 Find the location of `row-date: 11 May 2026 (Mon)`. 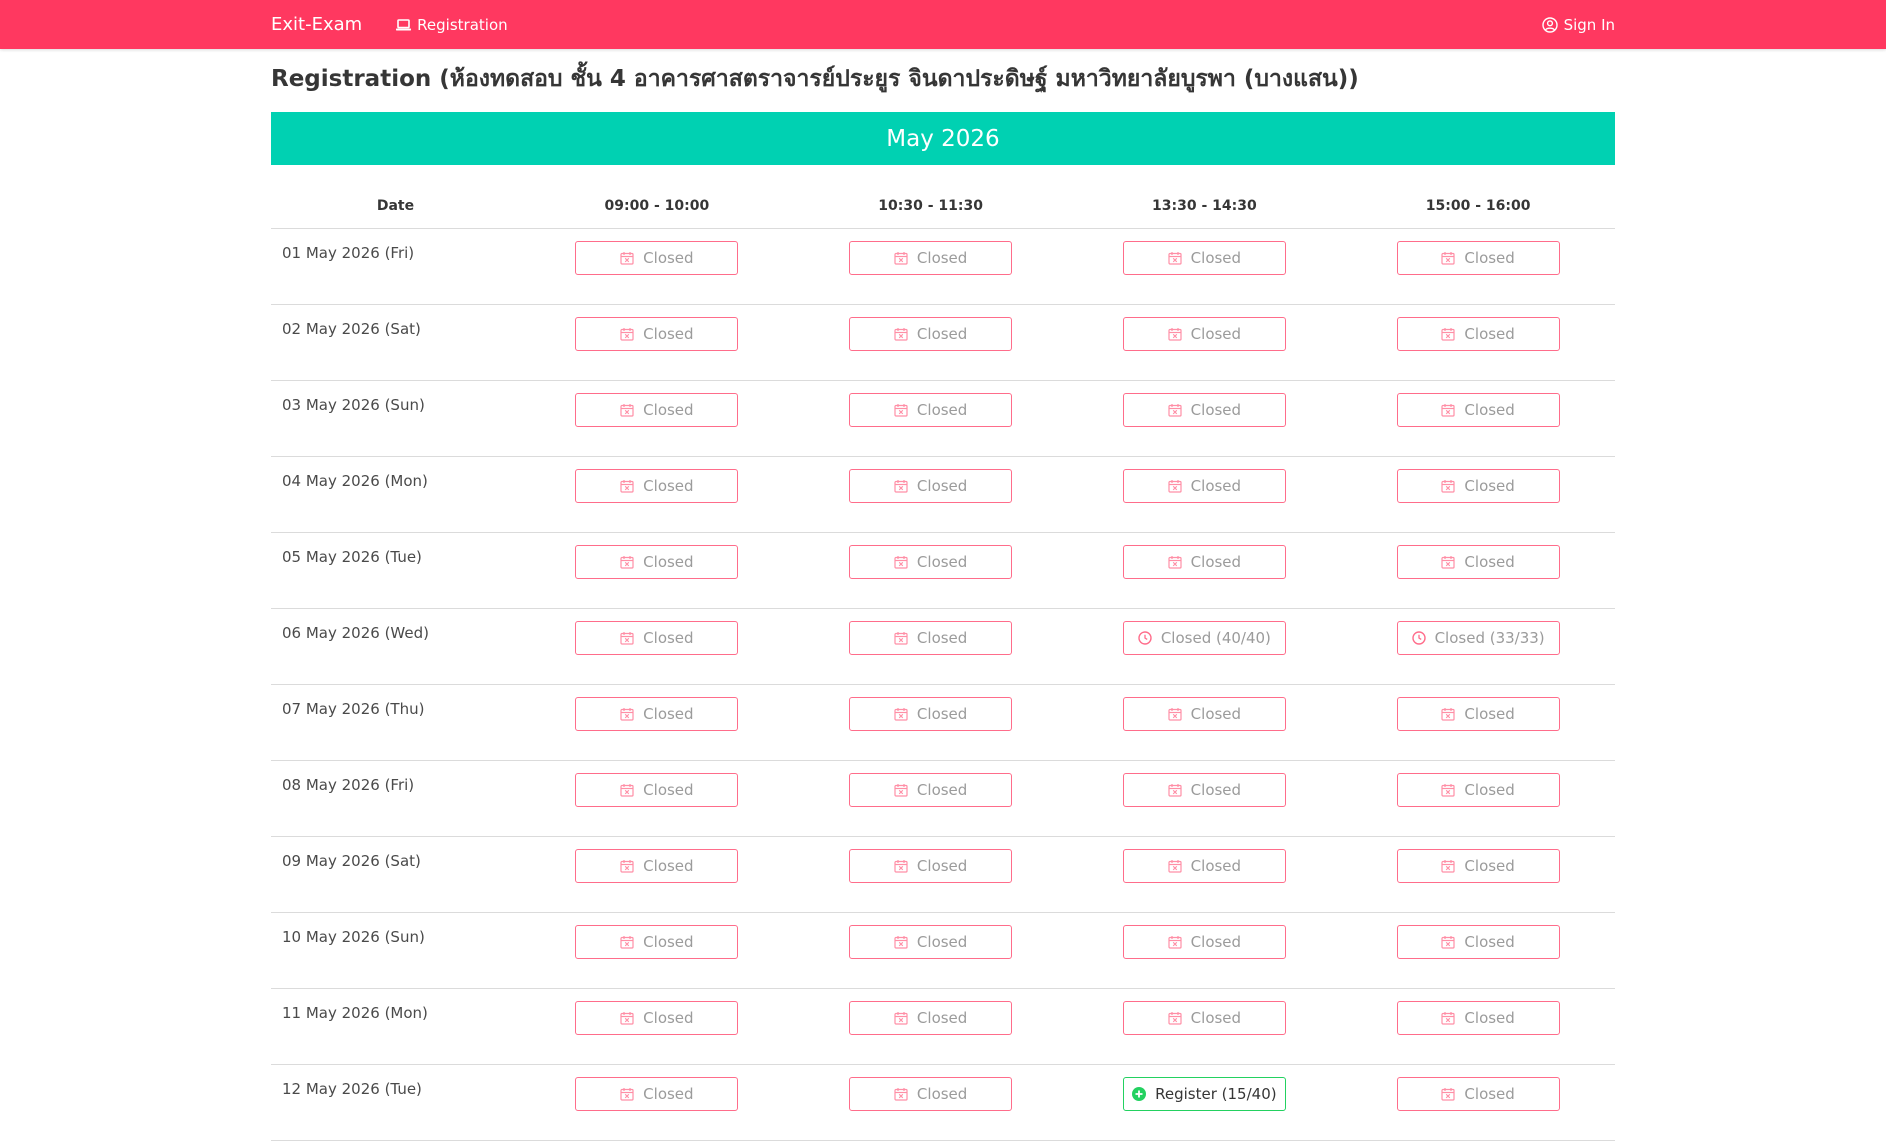

row-date: 11 May 2026 (Mon) is located at coordinates (395, 1026).